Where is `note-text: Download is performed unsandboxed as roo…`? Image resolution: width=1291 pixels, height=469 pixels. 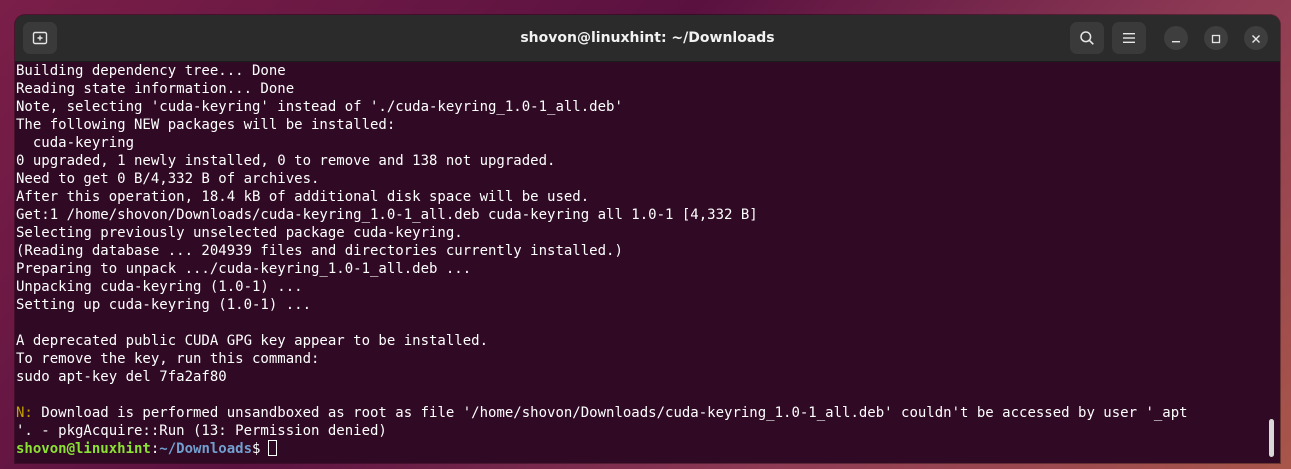 note-text: Download is performed unsandboxed as roo… is located at coordinates (610, 413).